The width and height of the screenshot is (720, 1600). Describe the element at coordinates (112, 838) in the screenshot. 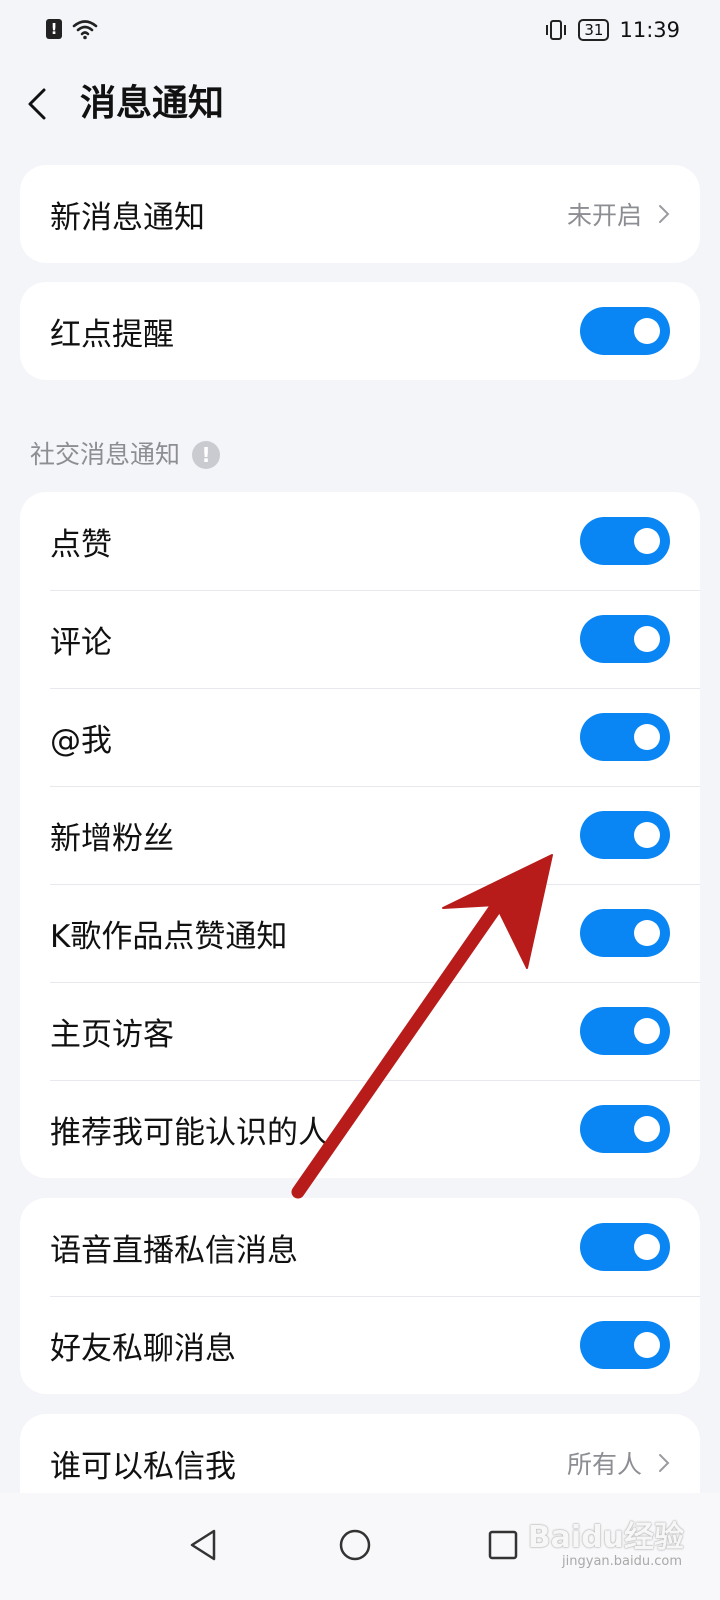

I see `row-label: 新增粉丝` at that location.